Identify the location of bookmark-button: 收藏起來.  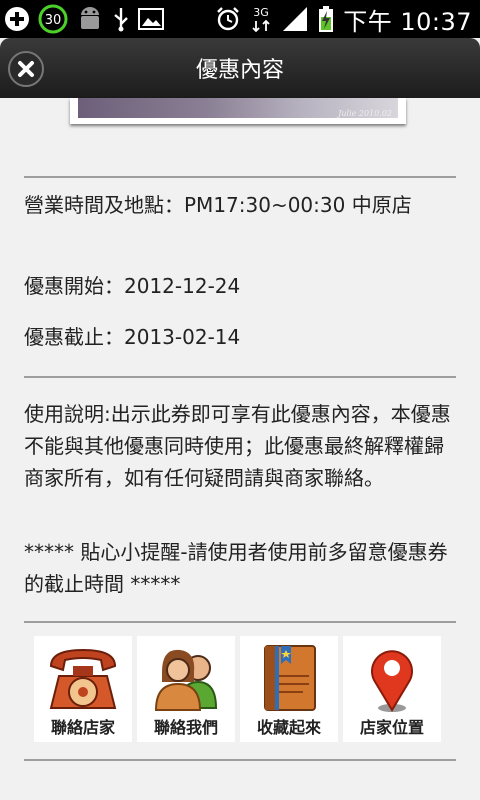
(289, 689).